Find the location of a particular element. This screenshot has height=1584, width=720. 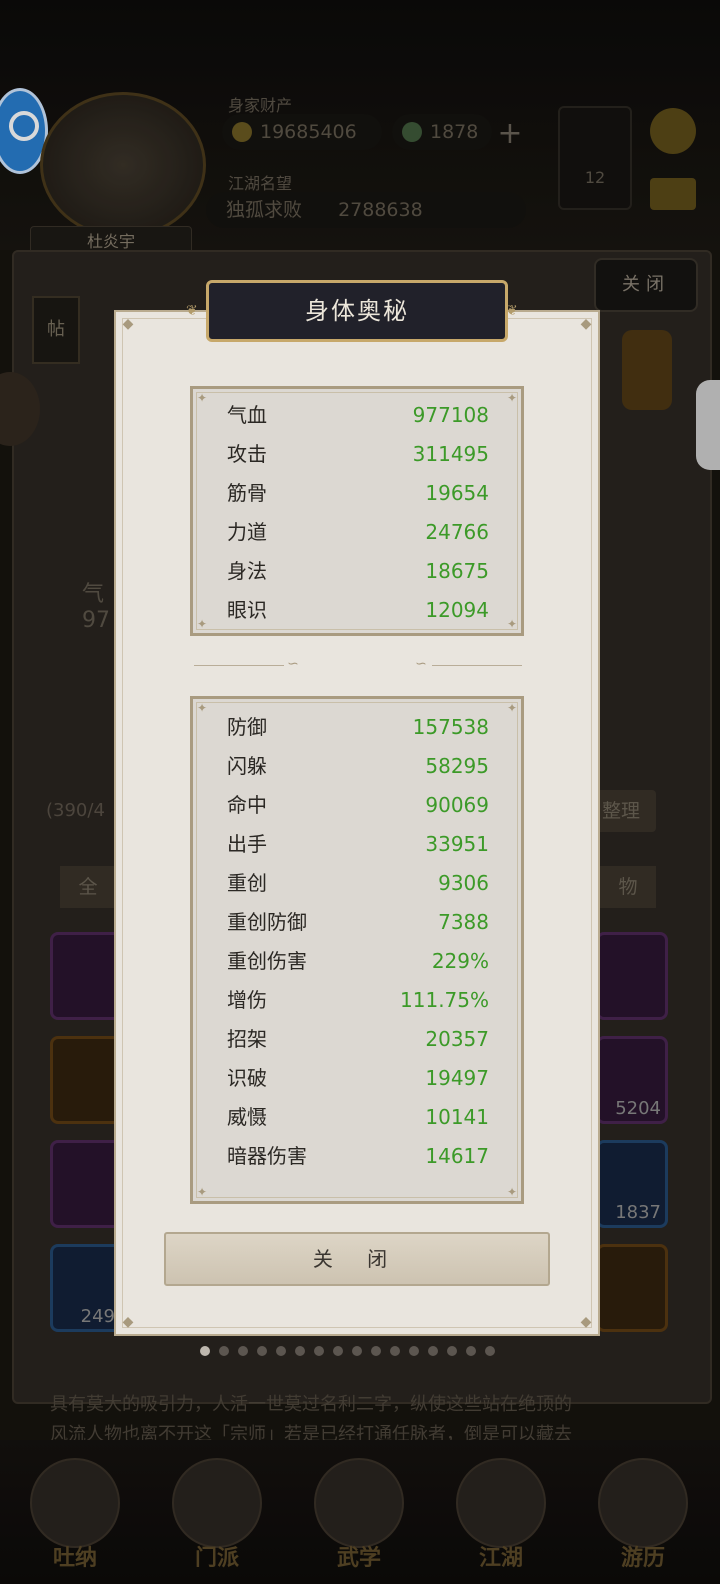

stat-name: 闪躲 is located at coordinates (247, 766).